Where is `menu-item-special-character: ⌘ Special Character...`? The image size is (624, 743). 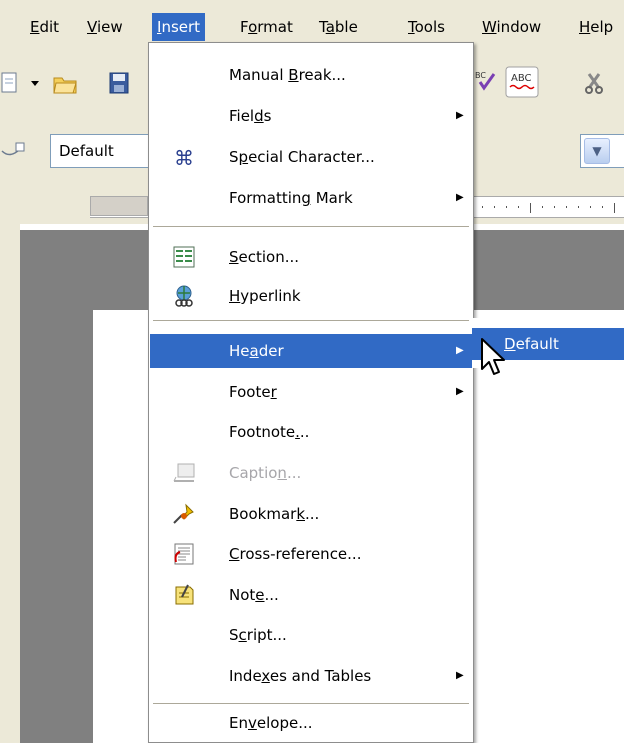 menu-item-special-character: ⌘ Special Character... is located at coordinates (311, 157).